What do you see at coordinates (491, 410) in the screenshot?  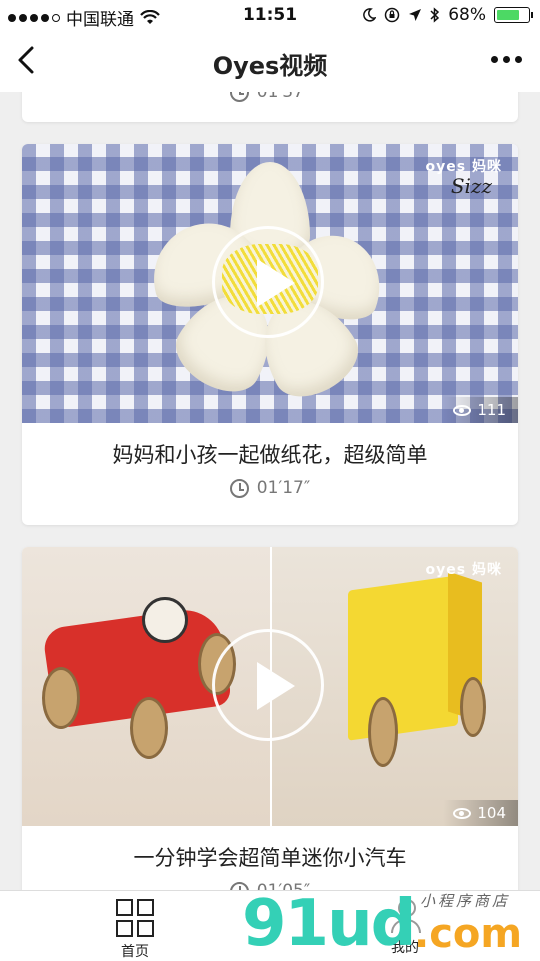 I see `views-value: 111` at bounding box center [491, 410].